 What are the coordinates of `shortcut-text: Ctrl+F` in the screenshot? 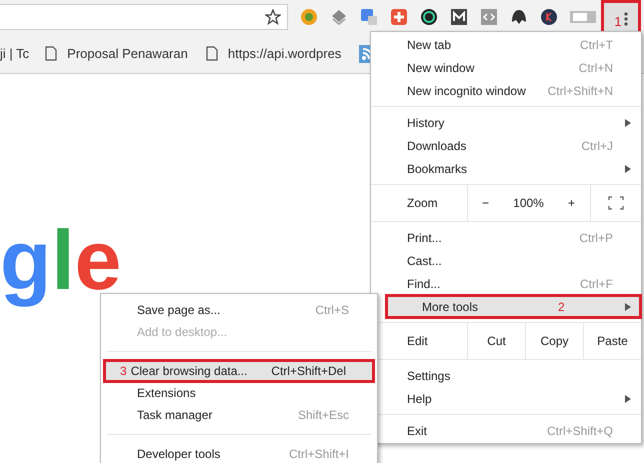 It's located at (596, 284).